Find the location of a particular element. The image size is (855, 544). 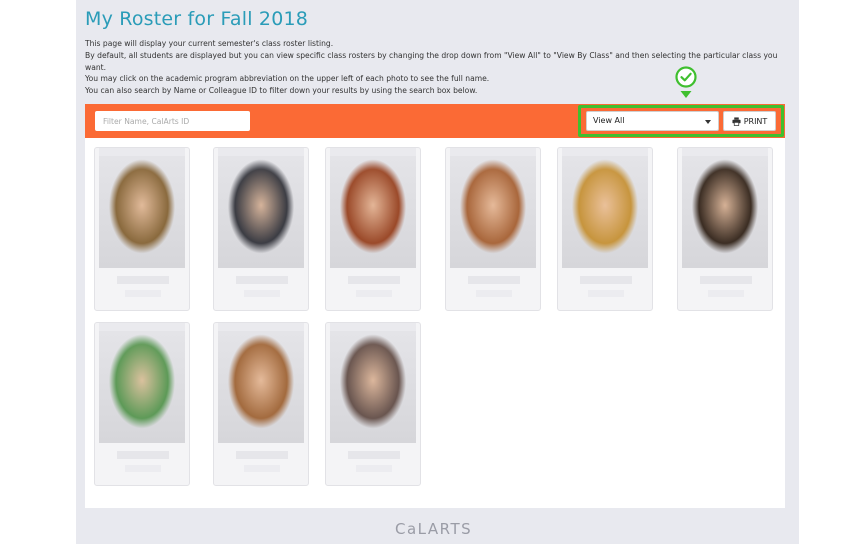

chevron-down-icon is located at coordinates (708, 122).